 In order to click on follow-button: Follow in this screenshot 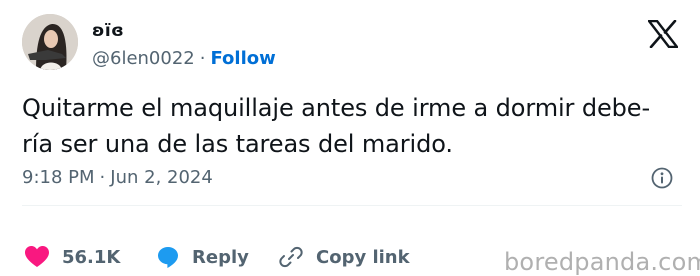, I will do `click(242, 58)`.